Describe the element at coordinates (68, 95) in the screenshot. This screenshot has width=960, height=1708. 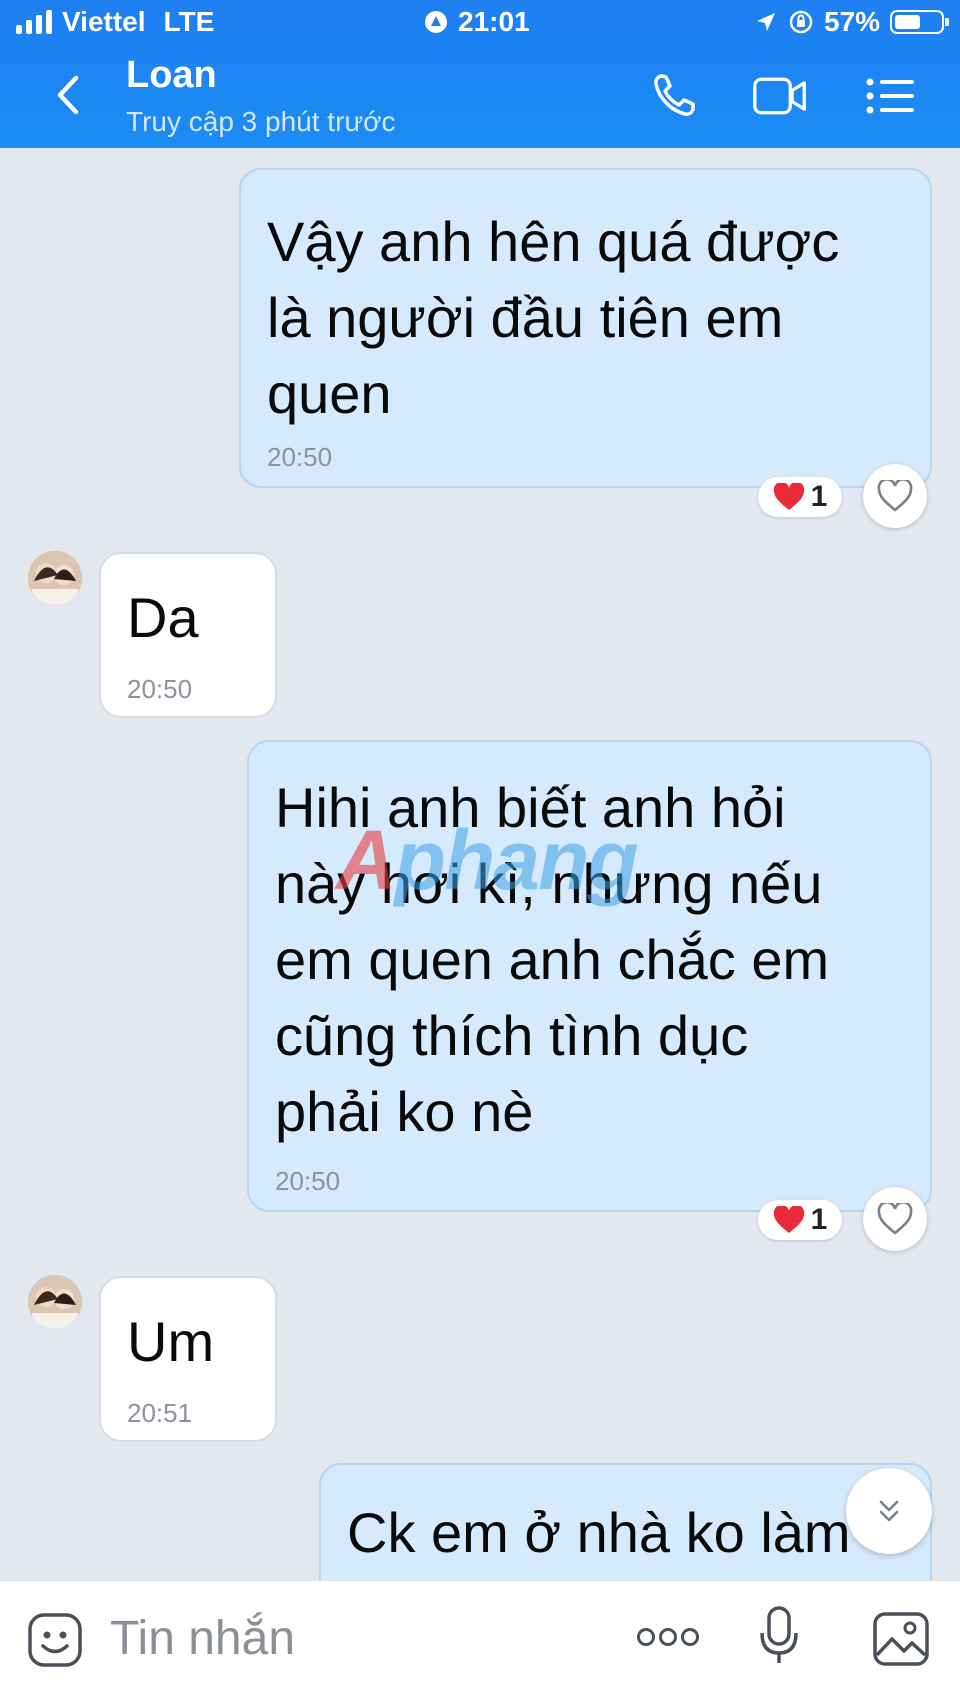
I see `back-chevron-icon` at that location.